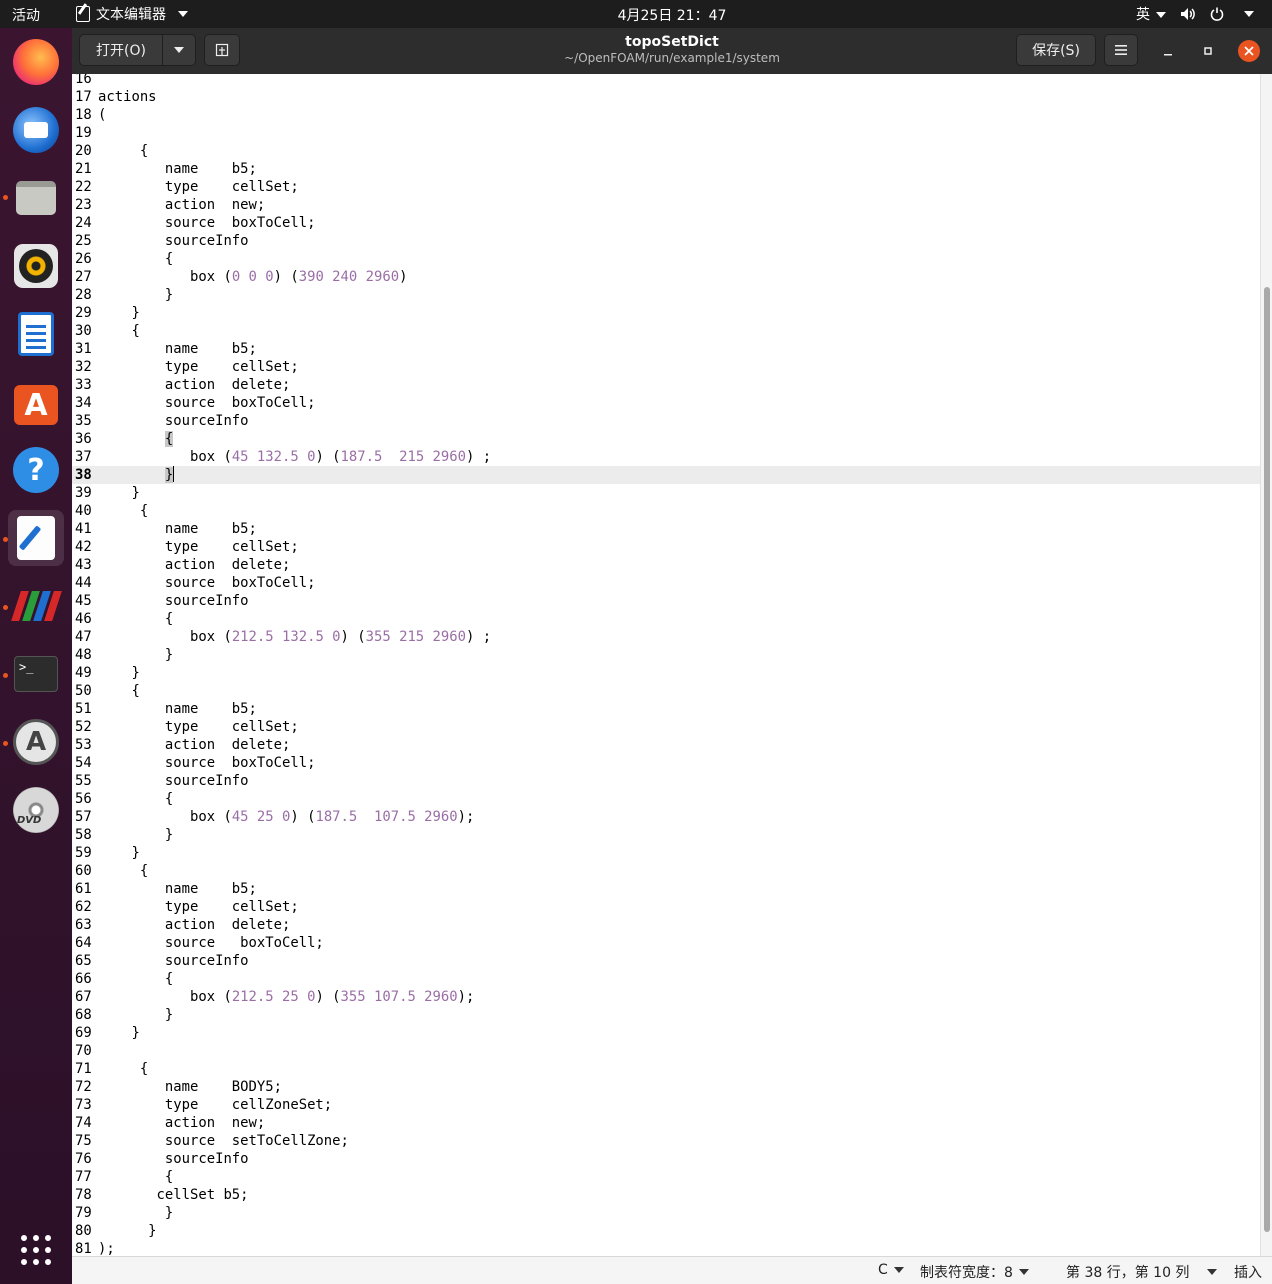 The image size is (1272, 1284). I want to click on code-line: 53 action delete;, so click(666, 745).